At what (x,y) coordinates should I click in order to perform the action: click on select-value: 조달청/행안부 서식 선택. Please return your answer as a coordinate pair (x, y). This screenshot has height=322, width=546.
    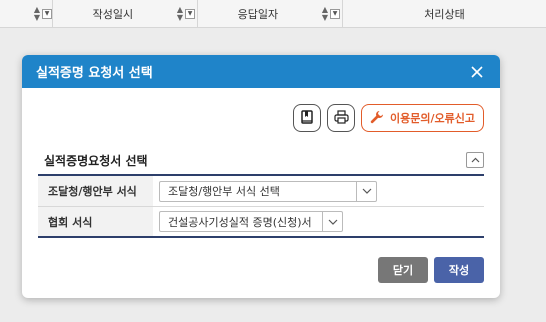
    Looking at the image, I should click on (224, 191).